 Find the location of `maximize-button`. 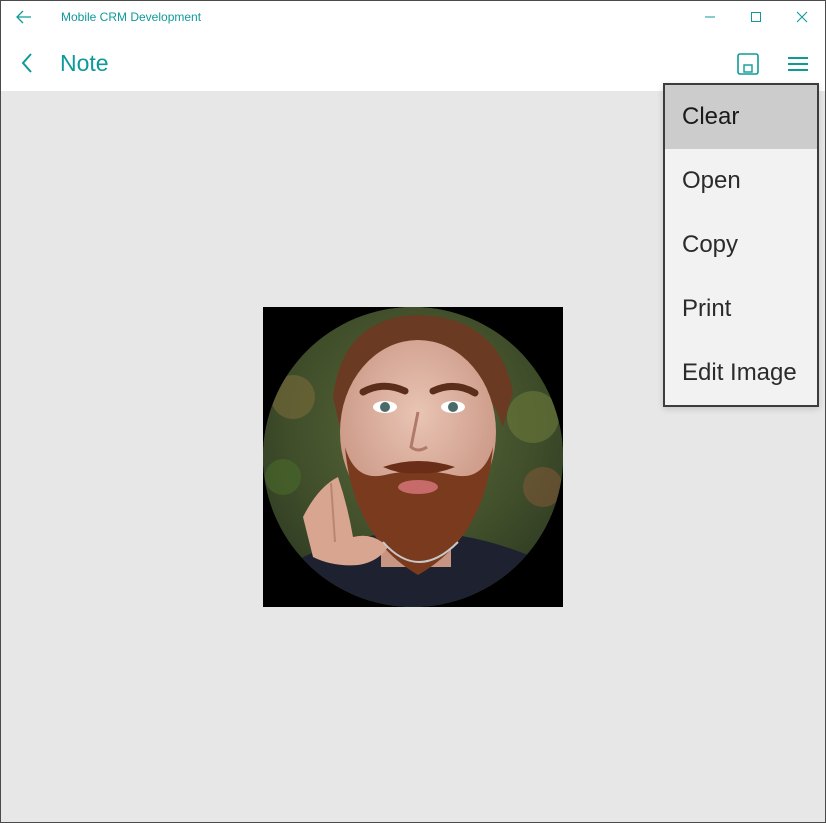

maximize-button is located at coordinates (756, 17).